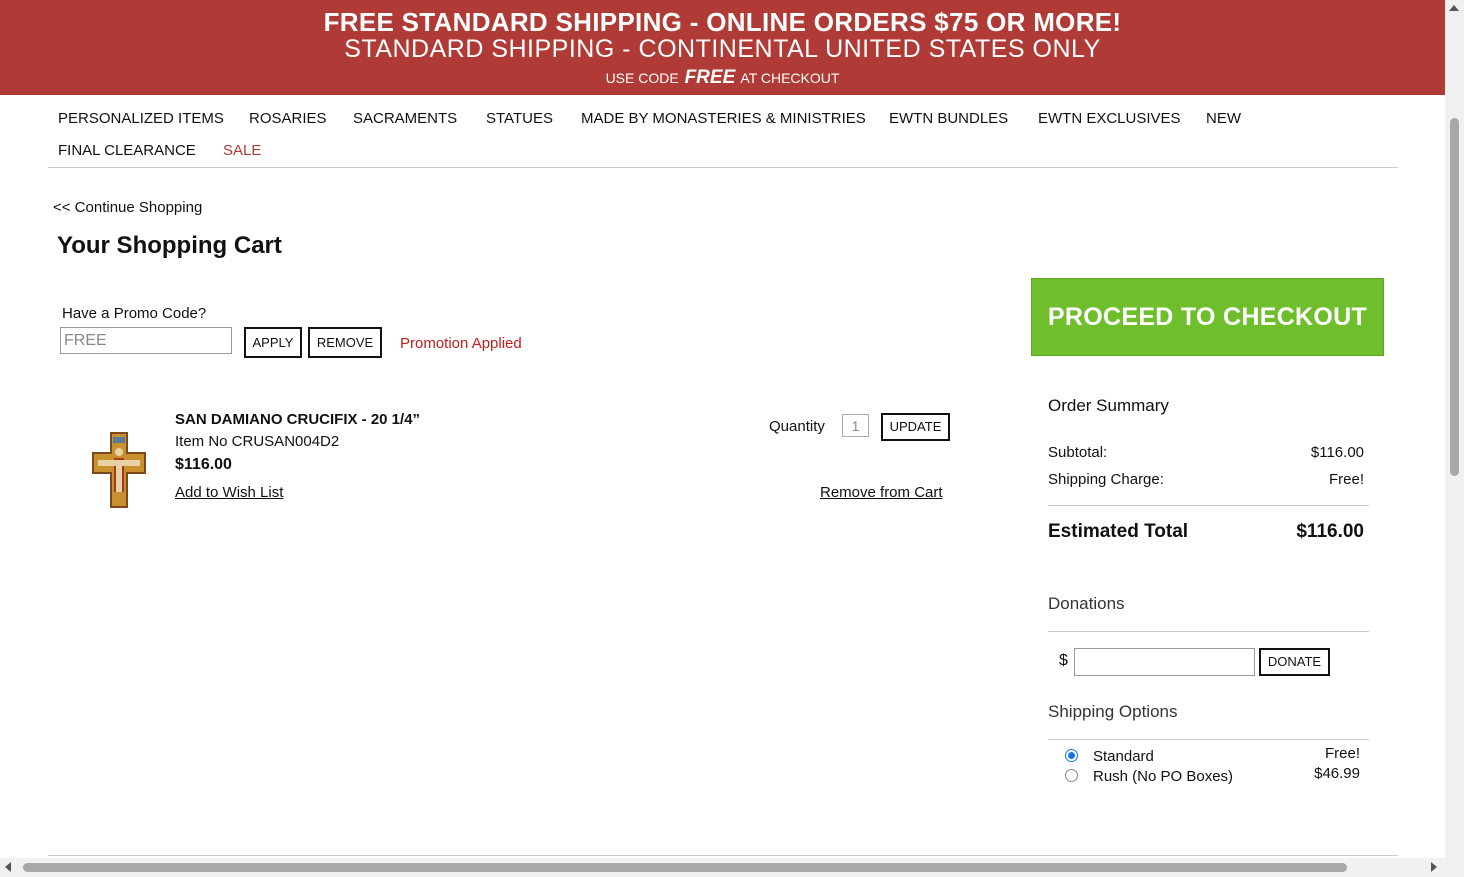 The image size is (1464, 877). What do you see at coordinates (127, 150) in the screenshot?
I see `nav-final-clearance: FINAL CLEARANCE` at bounding box center [127, 150].